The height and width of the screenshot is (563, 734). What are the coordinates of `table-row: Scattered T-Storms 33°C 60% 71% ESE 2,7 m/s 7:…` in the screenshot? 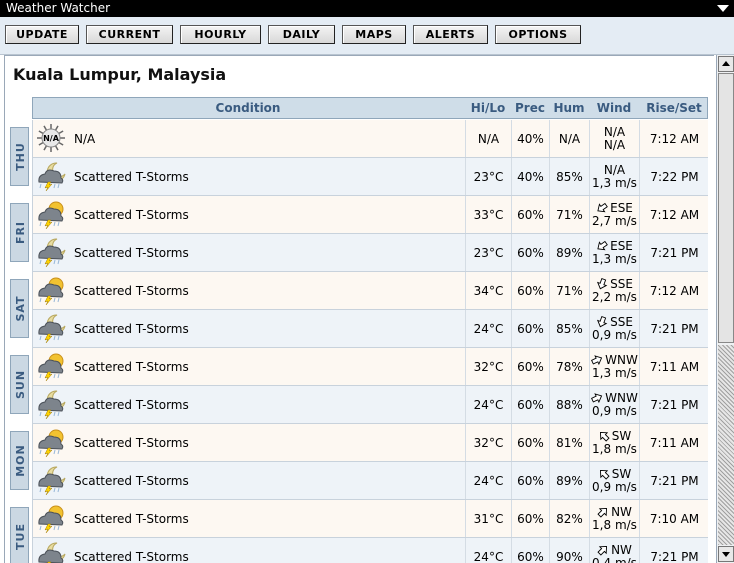 It's located at (370, 215).